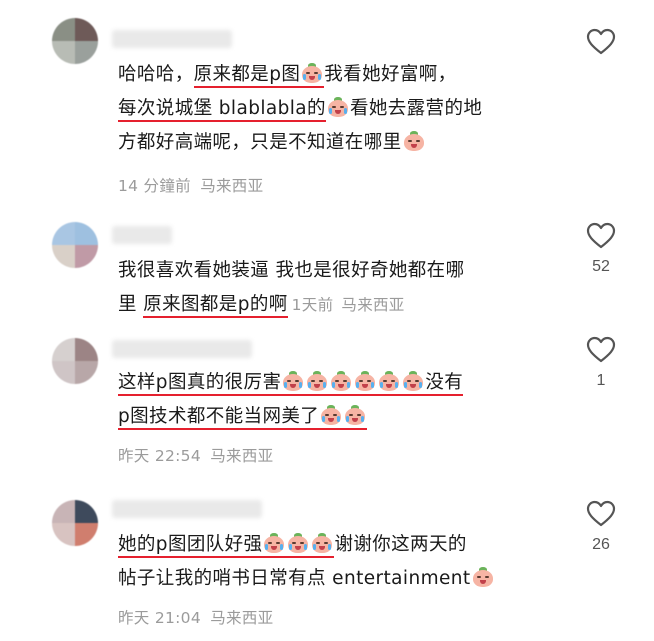 The width and height of the screenshot is (654, 641). I want to click on timestamp: 昨天 22:54, so click(159, 456).